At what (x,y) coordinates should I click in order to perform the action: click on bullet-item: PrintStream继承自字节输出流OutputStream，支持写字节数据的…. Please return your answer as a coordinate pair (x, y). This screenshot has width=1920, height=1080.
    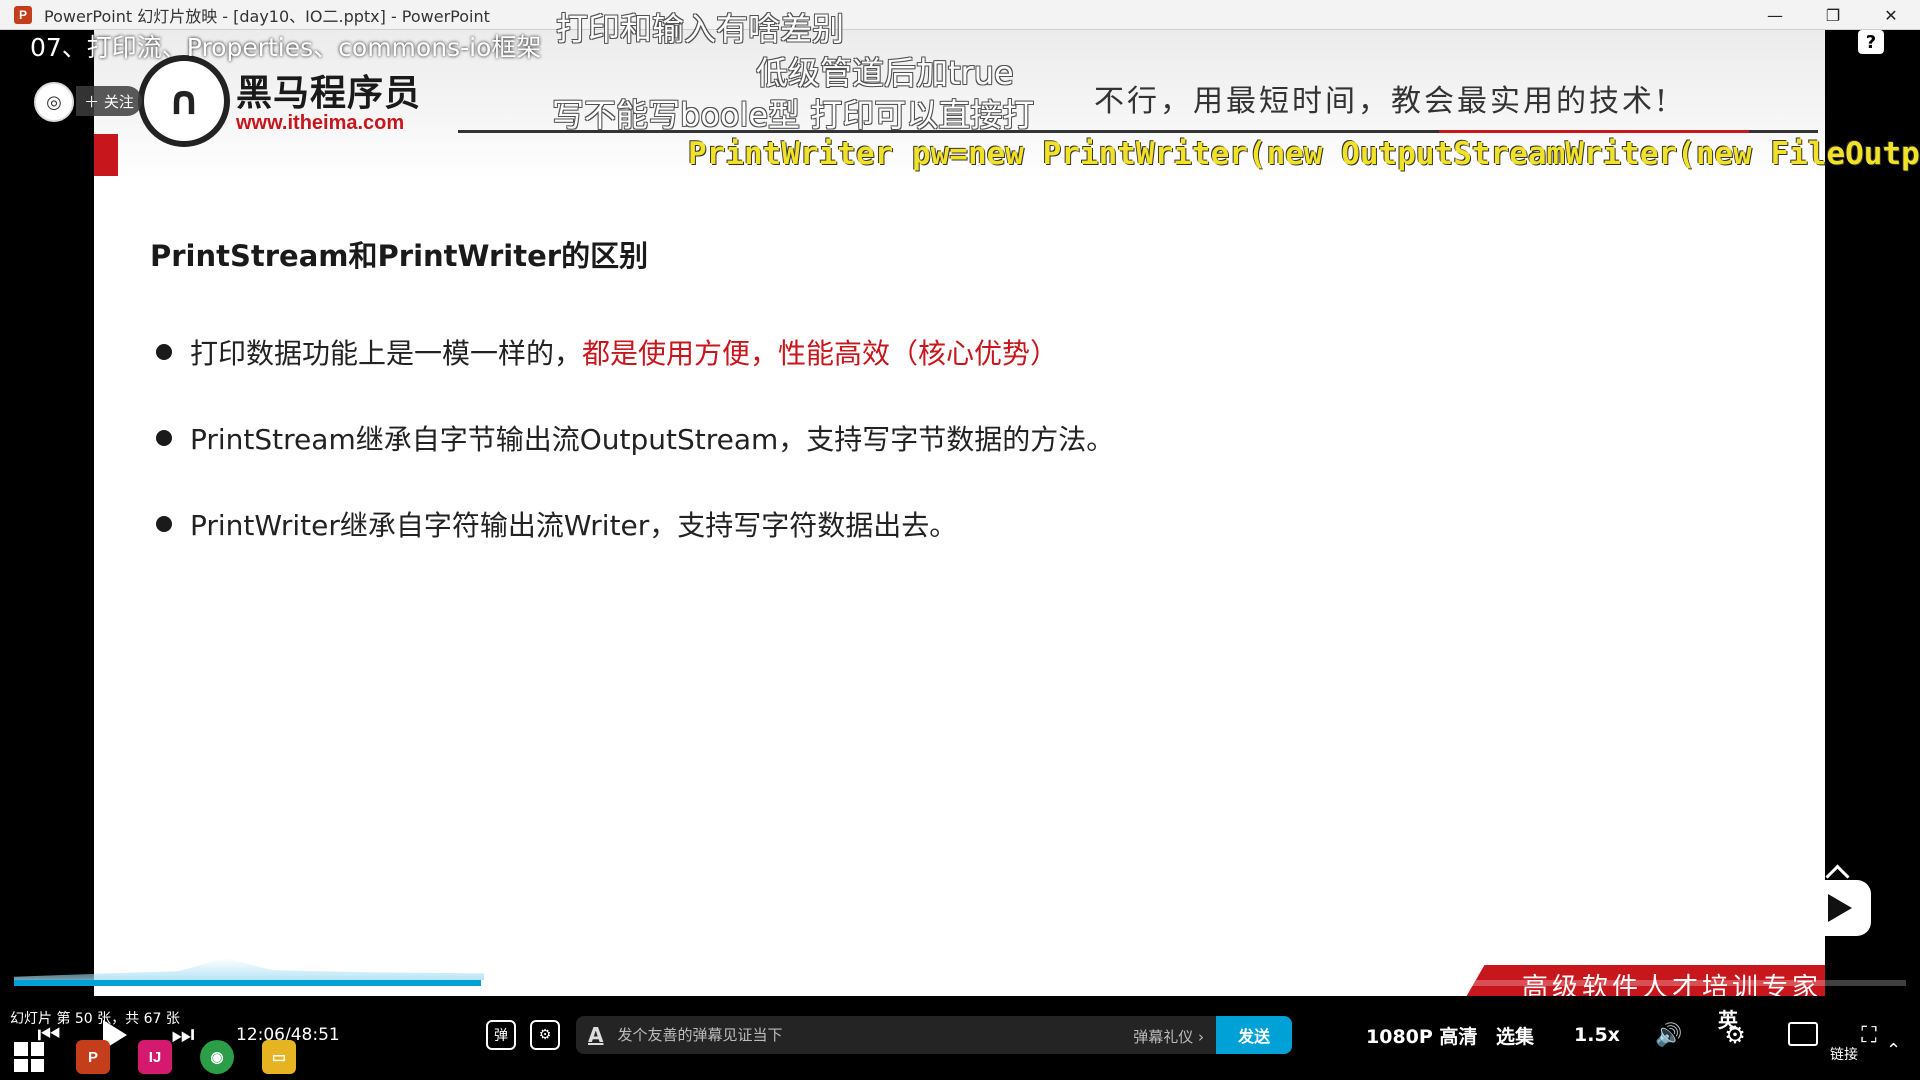
    Looking at the image, I should click on (632, 461).